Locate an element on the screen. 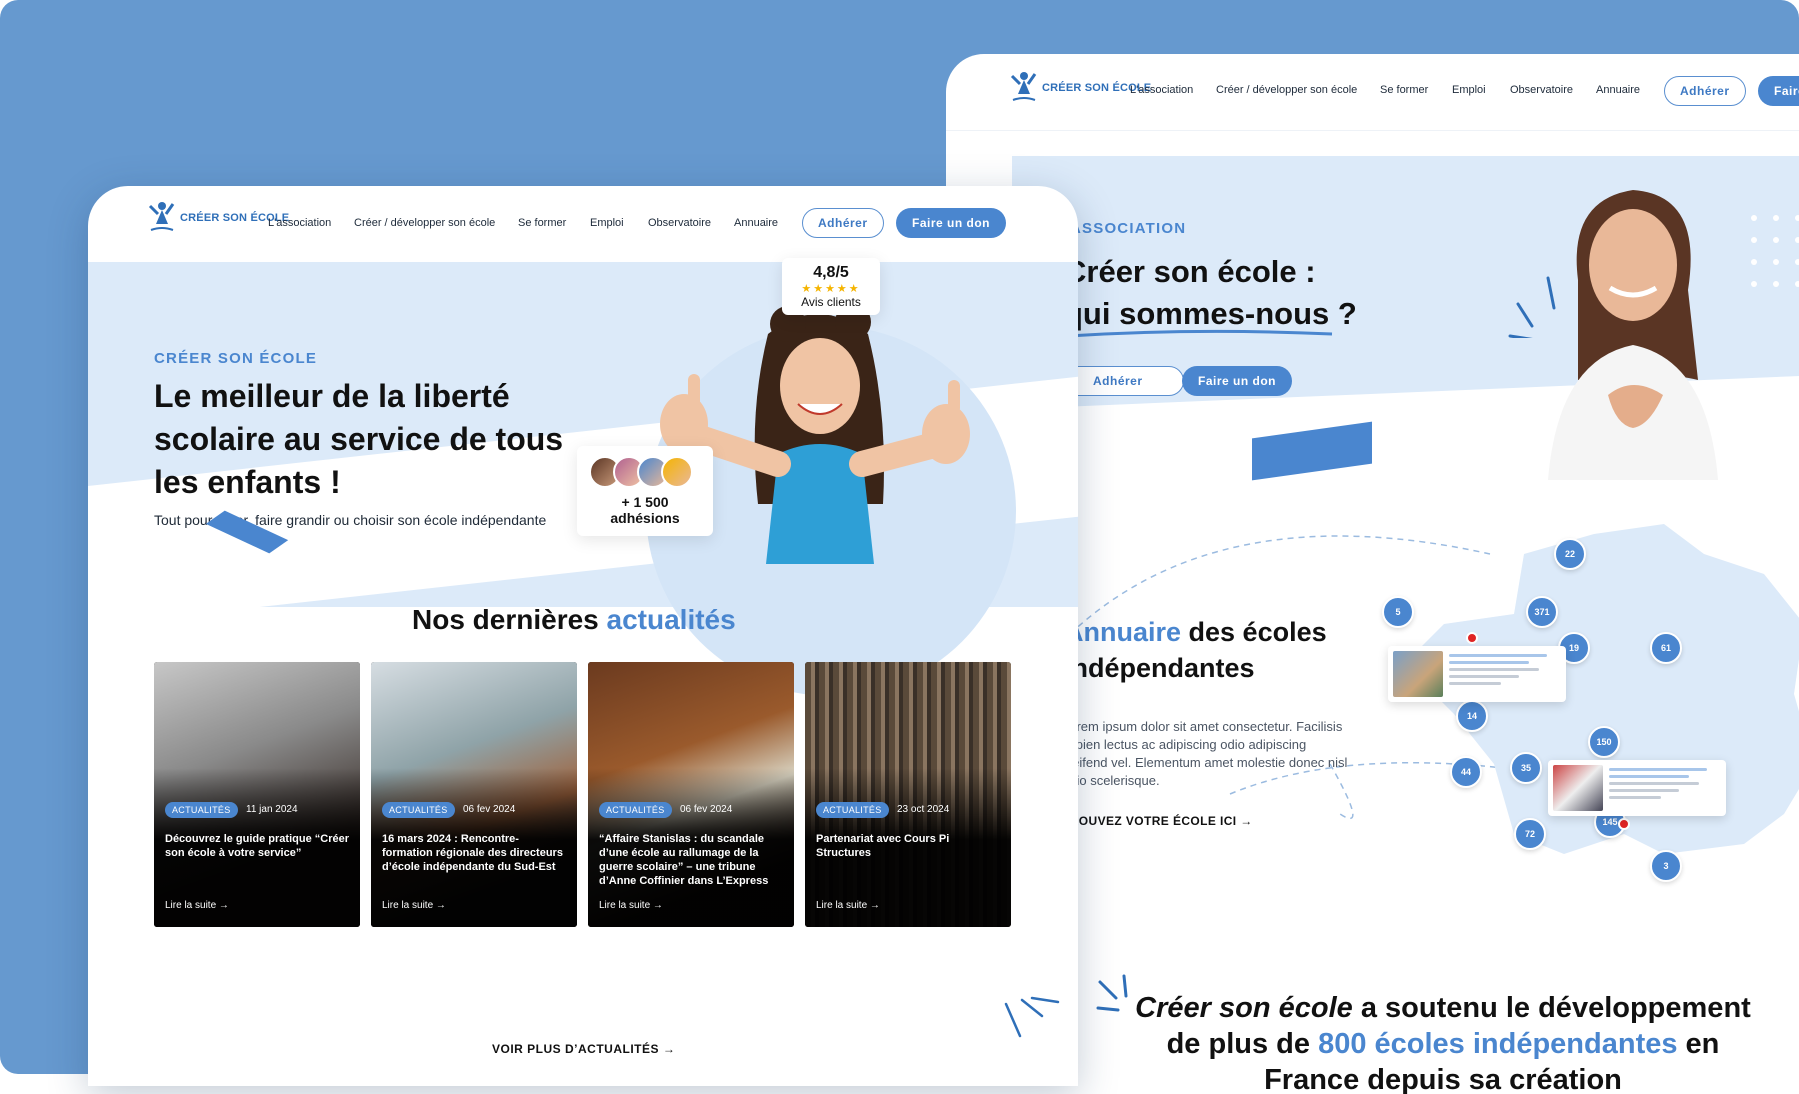 Image resolution: width=1799 pixels, height=1094 pixels. claim-line2-pre: de plus de is located at coordinates (1242, 1044).